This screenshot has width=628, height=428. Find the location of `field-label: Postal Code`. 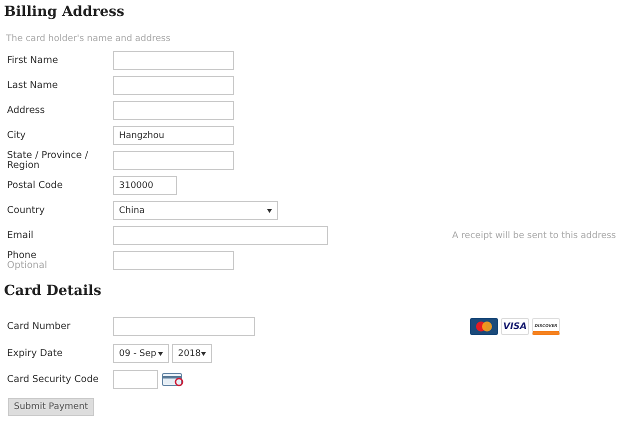

field-label: Postal Code is located at coordinates (35, 185).